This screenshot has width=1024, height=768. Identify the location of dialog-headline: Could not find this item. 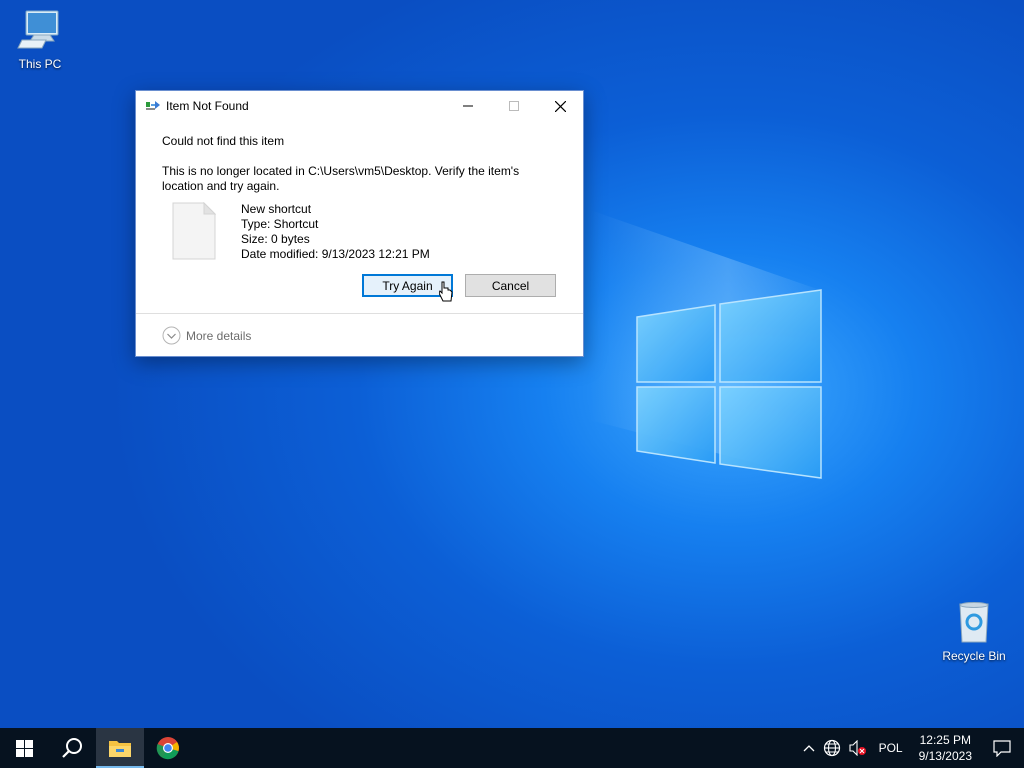
(223, 141).